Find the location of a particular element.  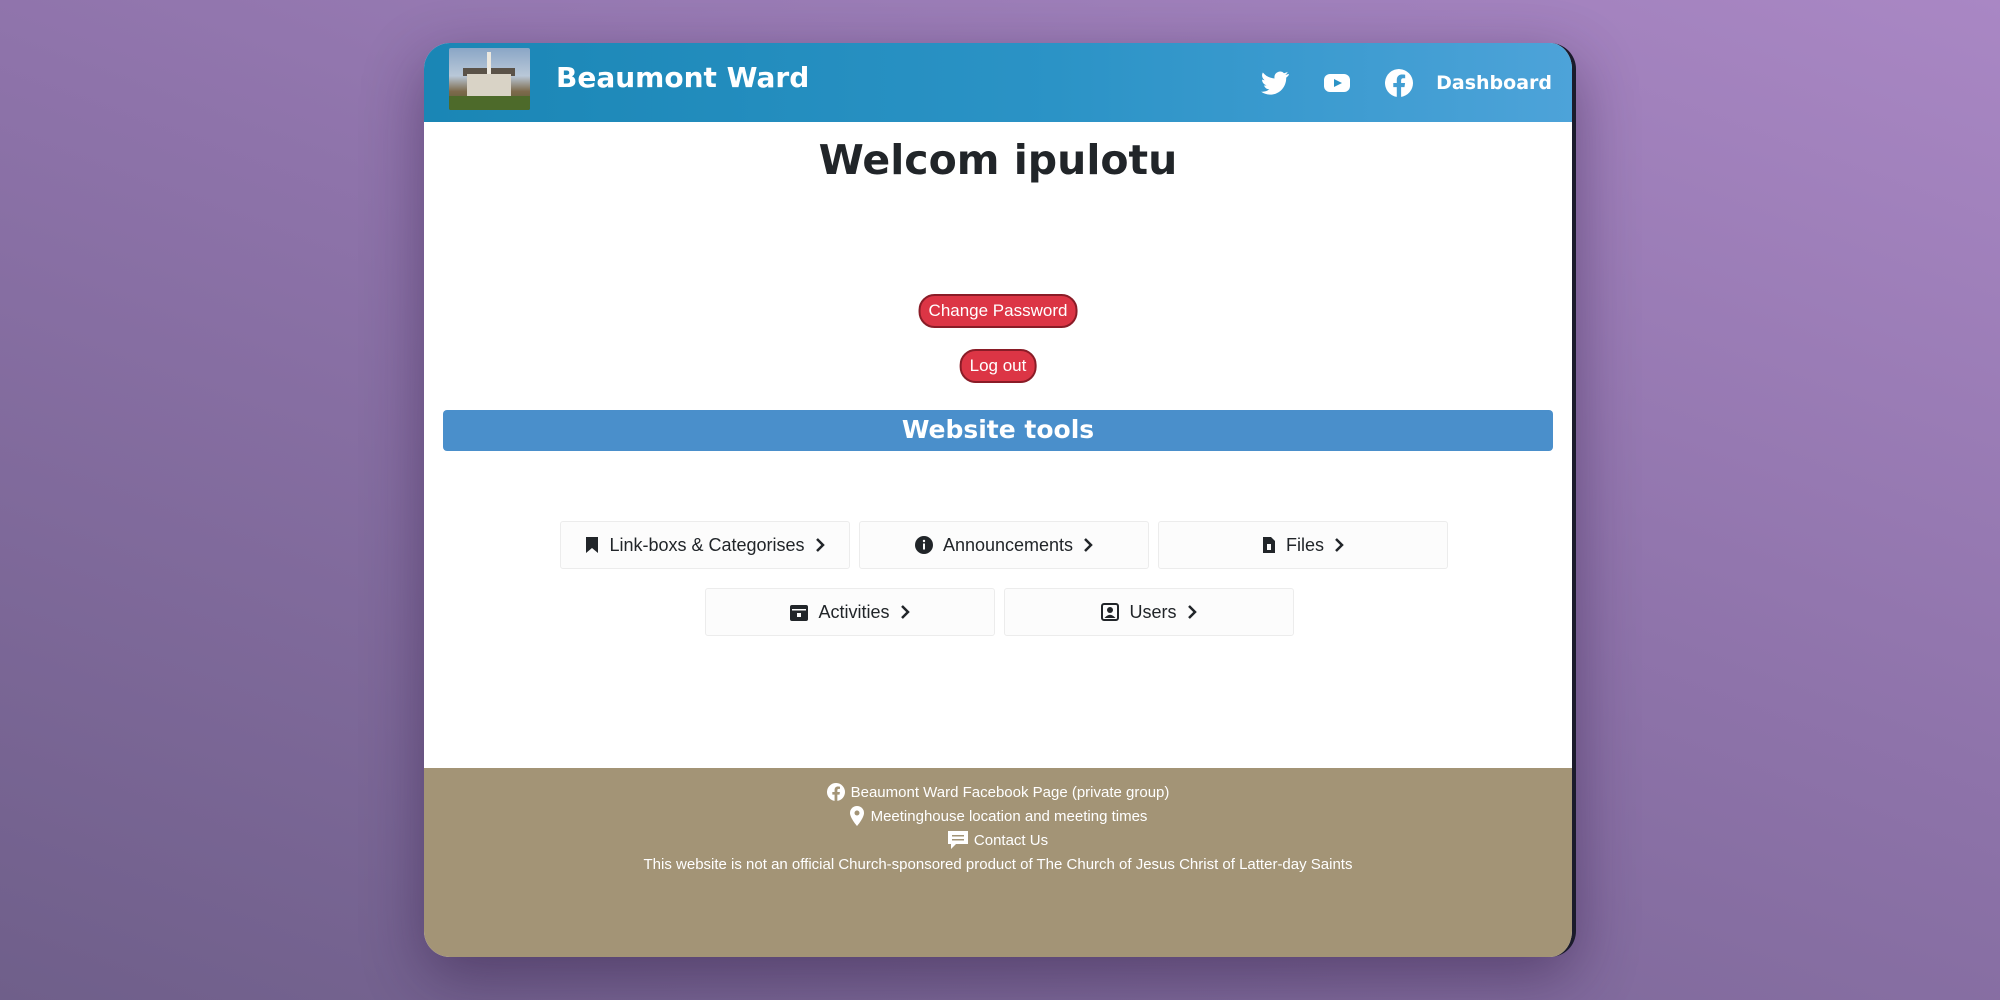

footer-contact-label: Contact Us is located at coordinates (1011, 840).